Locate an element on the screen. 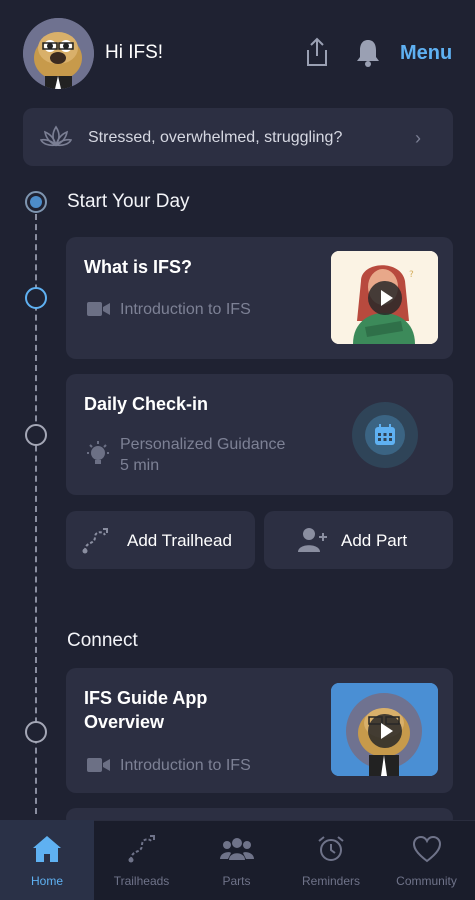 The image size is (475, 900). video-thumbnail is located at coordinates (384, 729).